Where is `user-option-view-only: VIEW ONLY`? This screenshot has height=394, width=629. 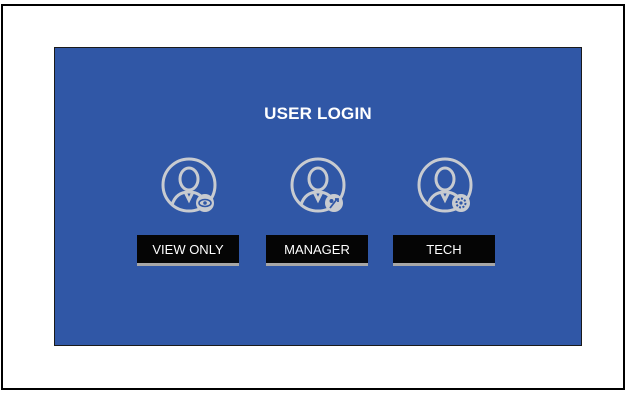
user-option-view-only: VIEW ONLY is located at coordinates (188, 217).